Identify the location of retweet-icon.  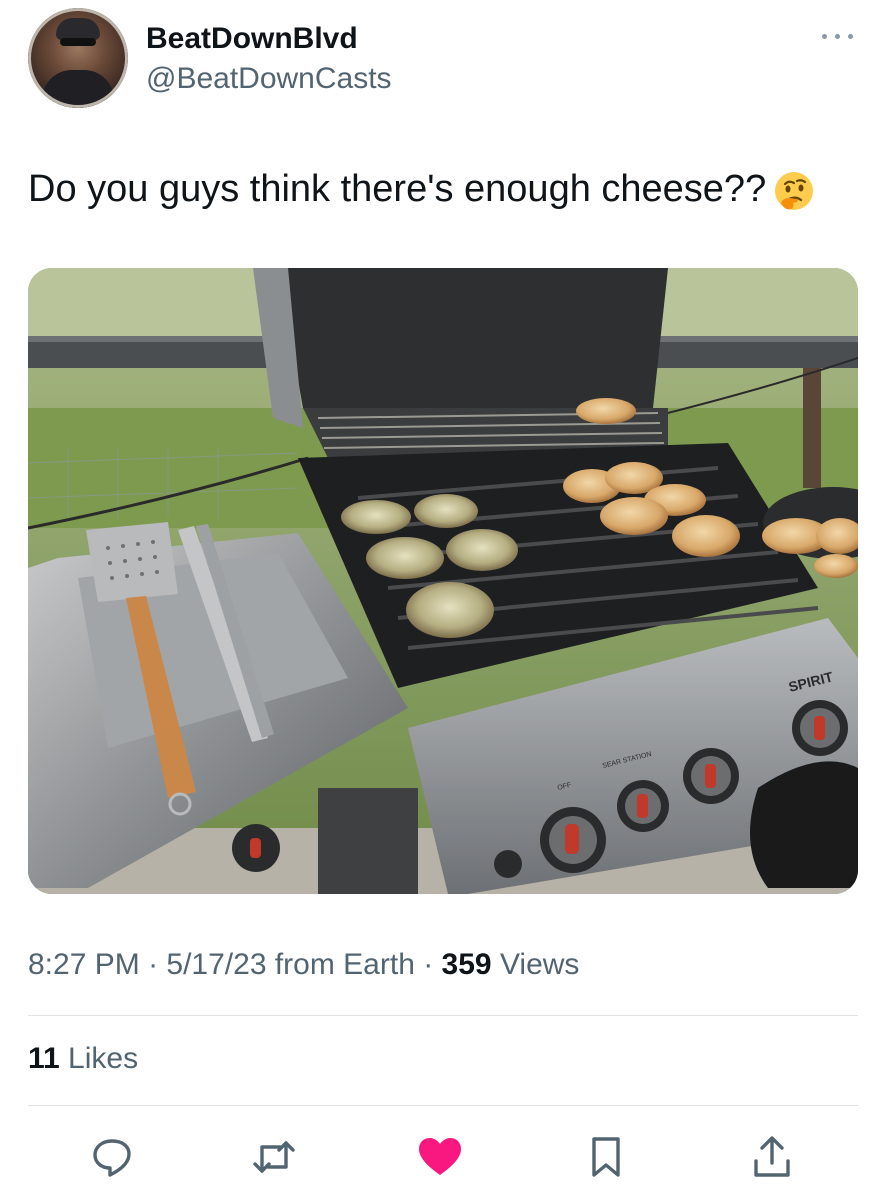
(274, 1157).